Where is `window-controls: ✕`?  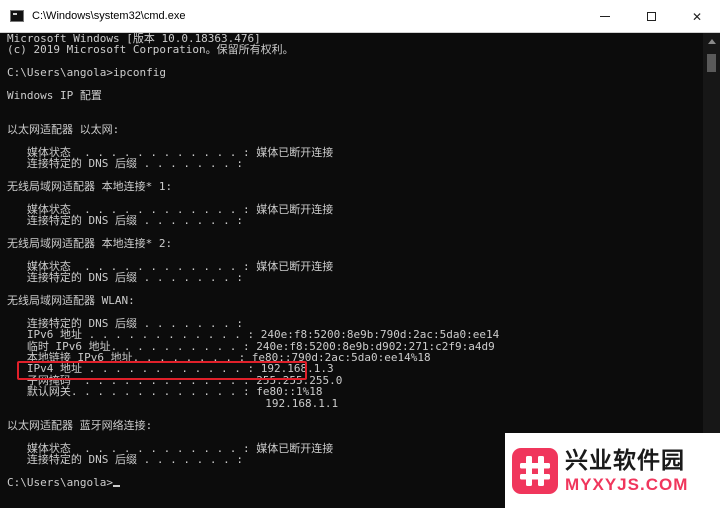 window-controls: ✕ is located at coordinates (651, 16).